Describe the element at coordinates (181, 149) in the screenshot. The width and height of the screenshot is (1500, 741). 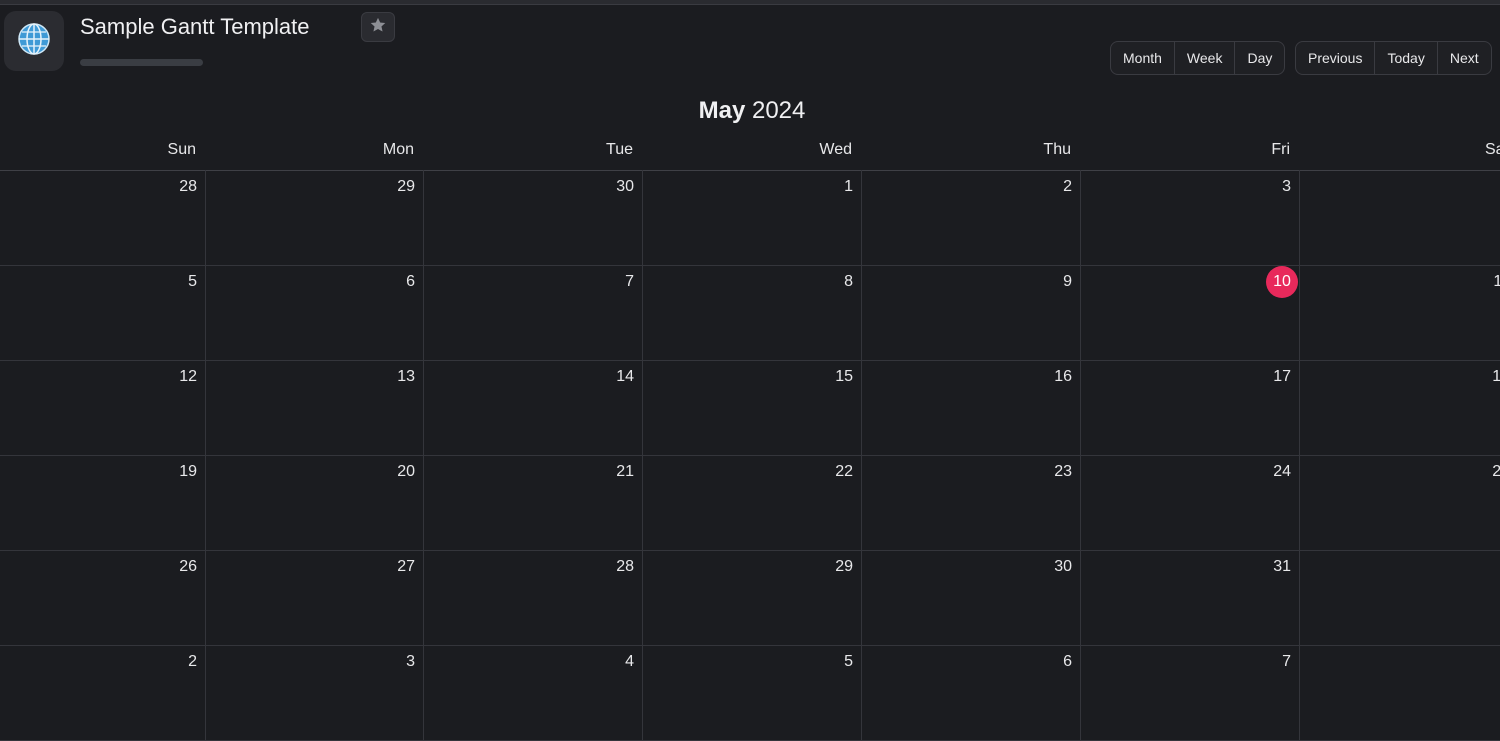
I see `weekday-sun: Sun` at that location.